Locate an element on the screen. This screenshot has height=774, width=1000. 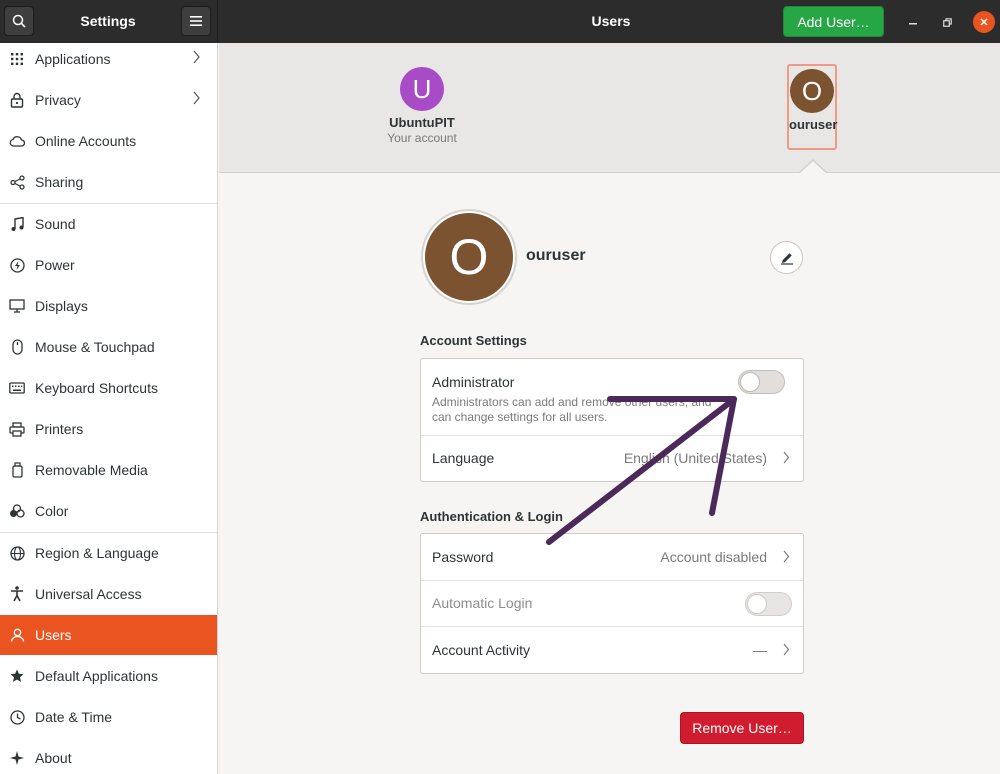
user-tile-ouruser: O ouruser is located at coordinates (812, 107).